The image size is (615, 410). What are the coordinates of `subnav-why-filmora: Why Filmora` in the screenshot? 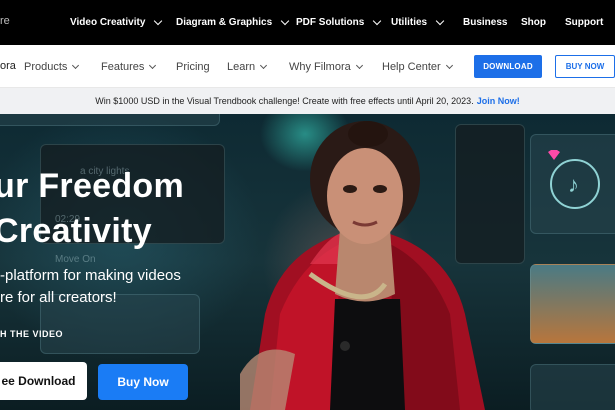 It's located at (326, 66).